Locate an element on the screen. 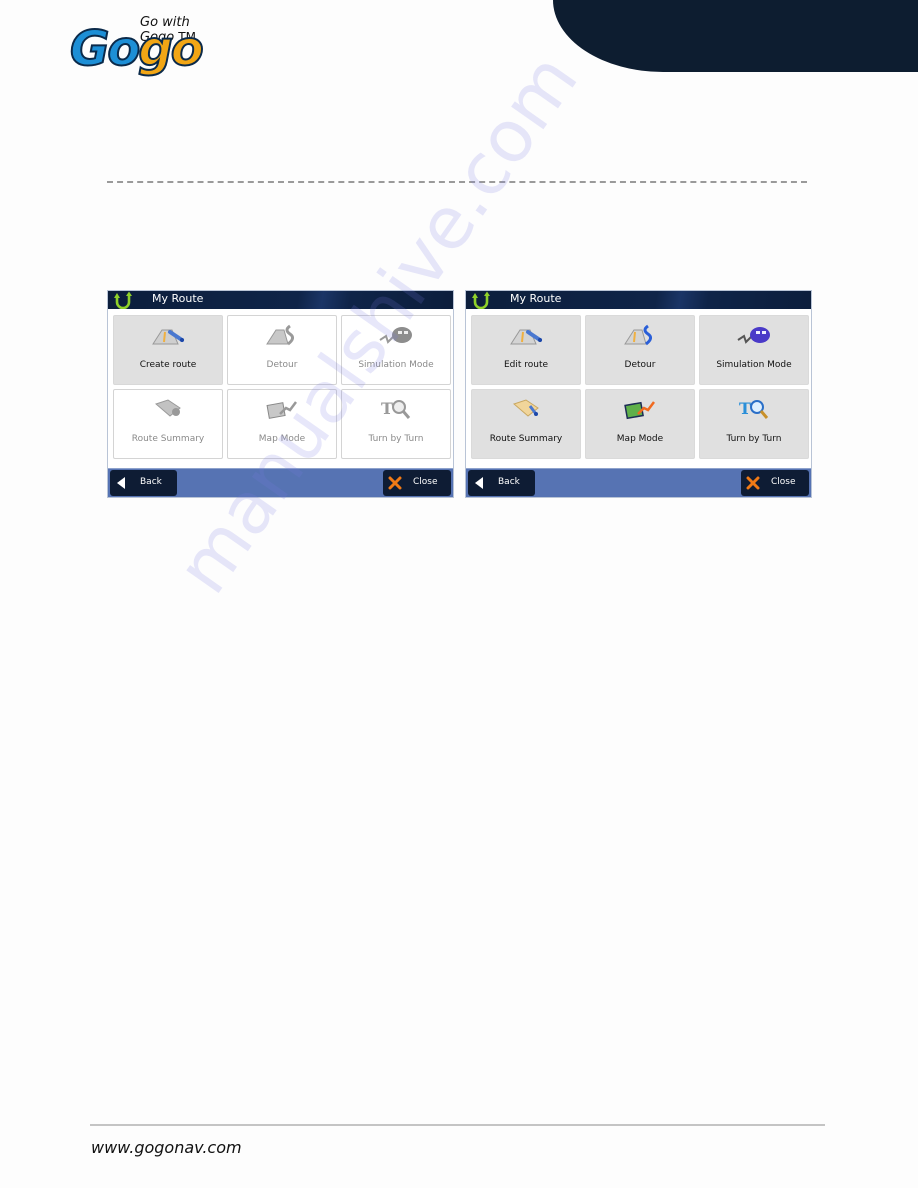 This screenshot has width=918, height=1188. logo-wordmark: Gogo is located at coordinates (137, 49).